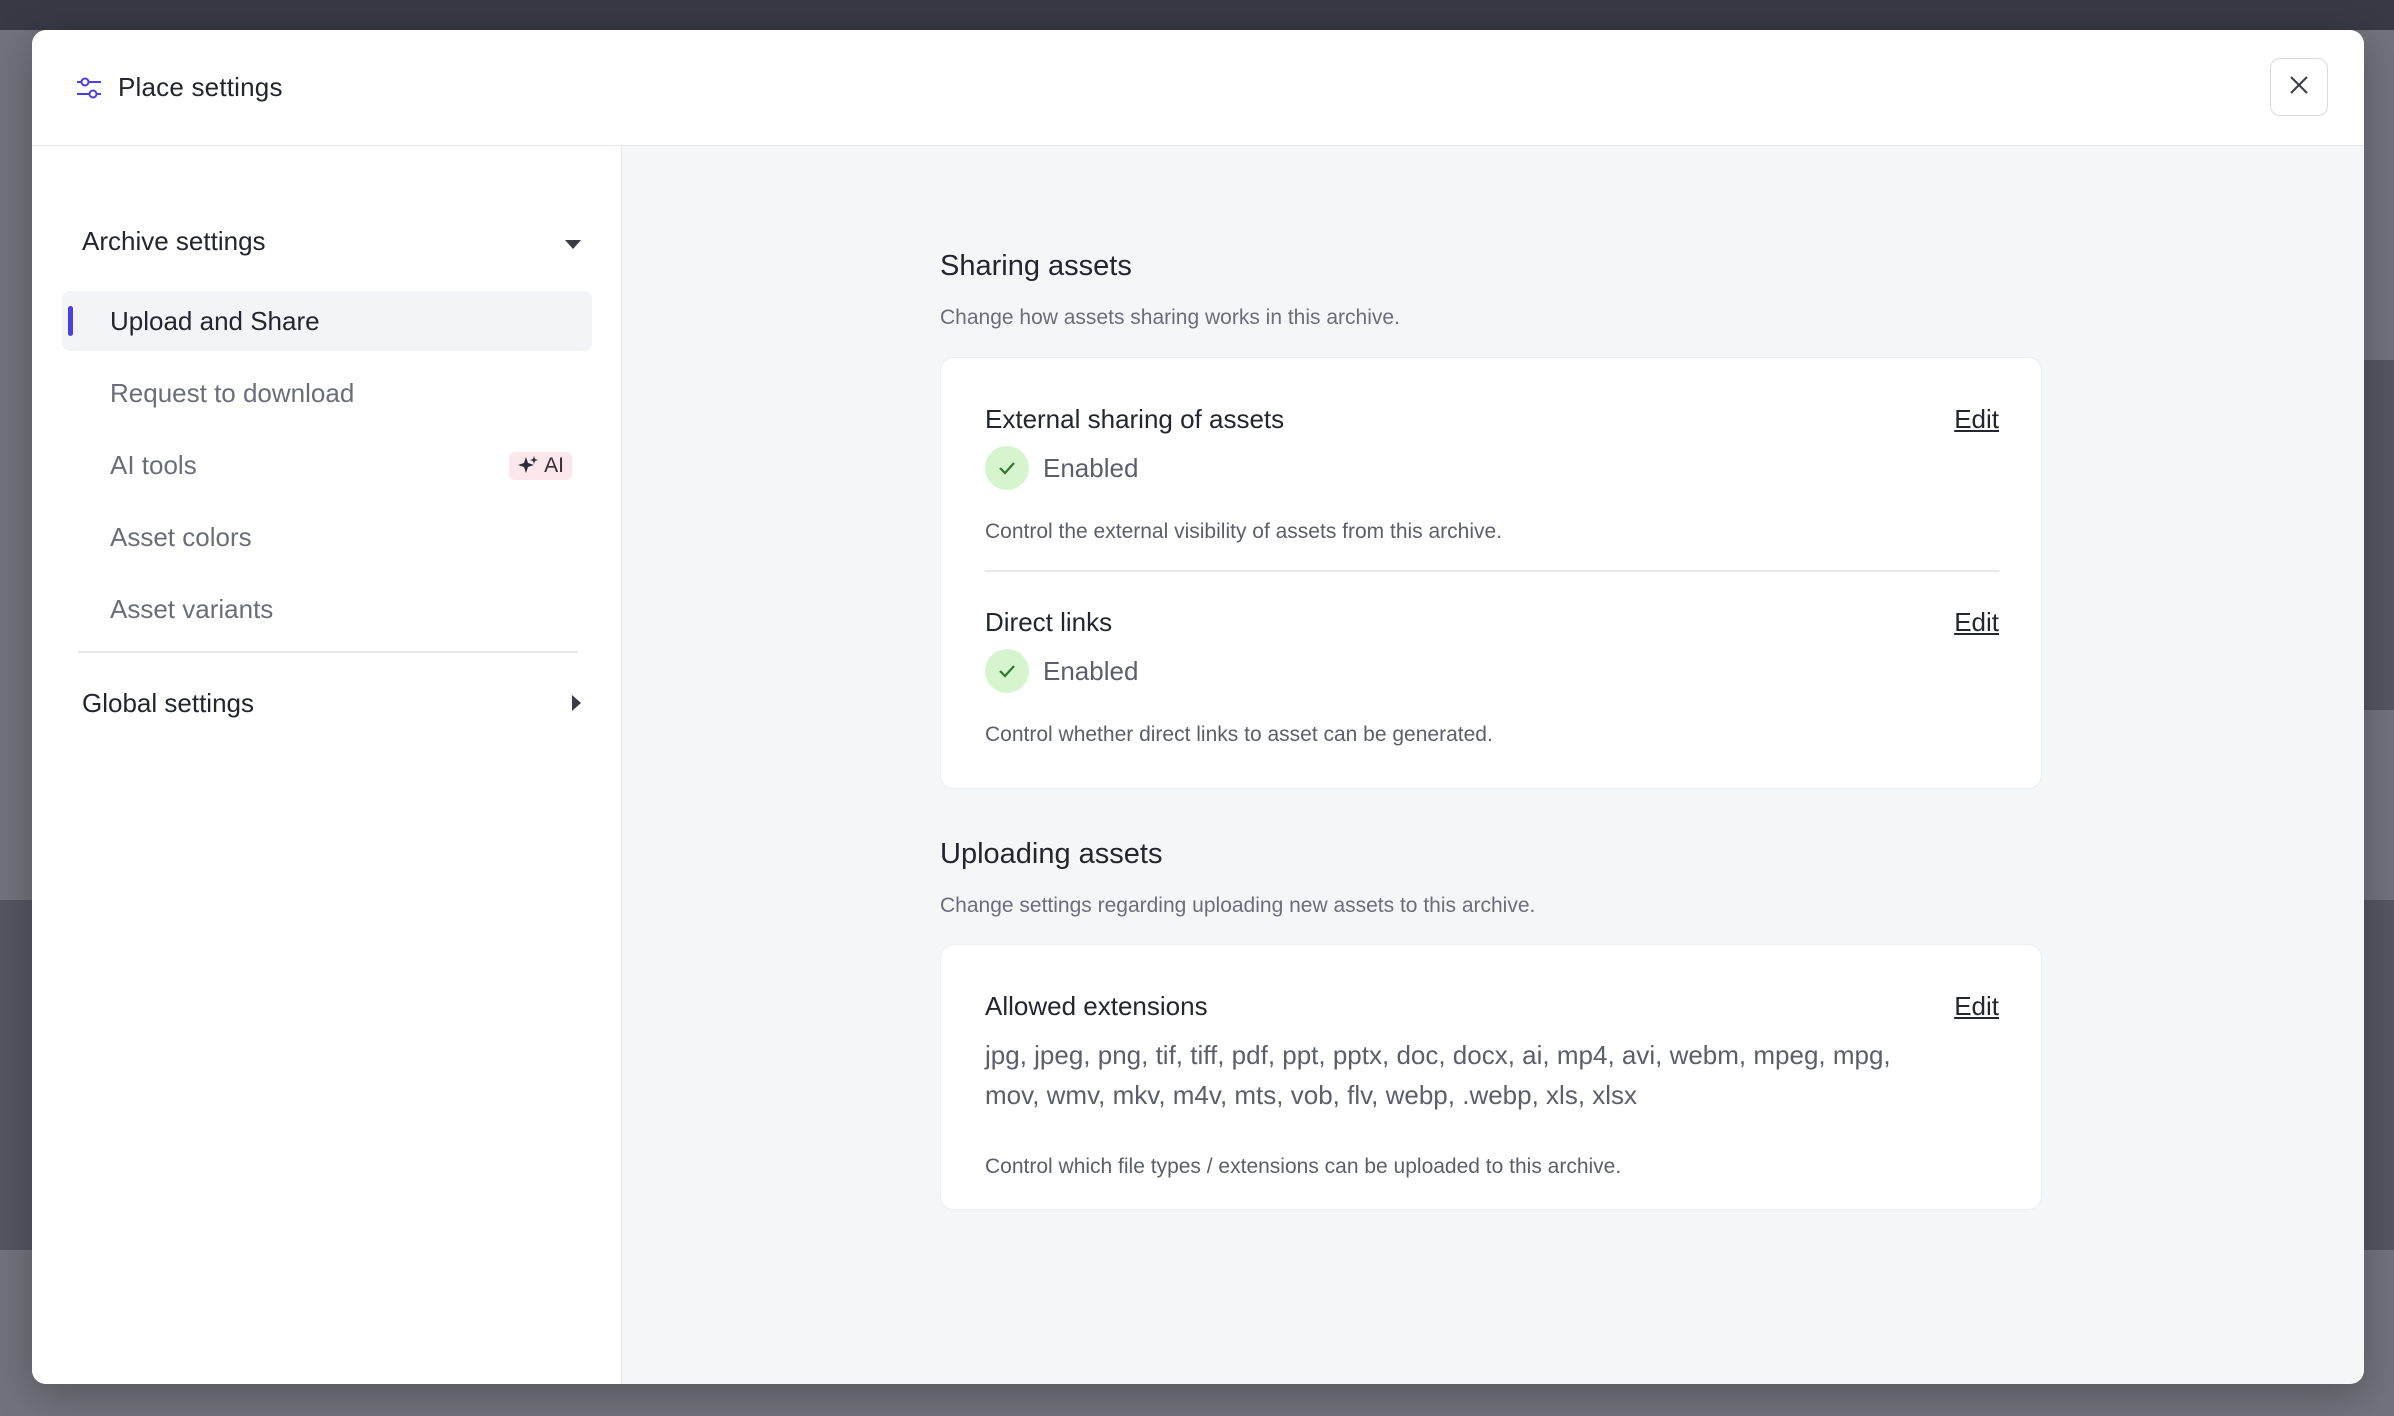 This screenshot has width=2394, height=1416. Describe the element at coordinates (327, 321) in the screenshot. I see `sidebar-item-upload-and-share: Upload and Share` at that location.